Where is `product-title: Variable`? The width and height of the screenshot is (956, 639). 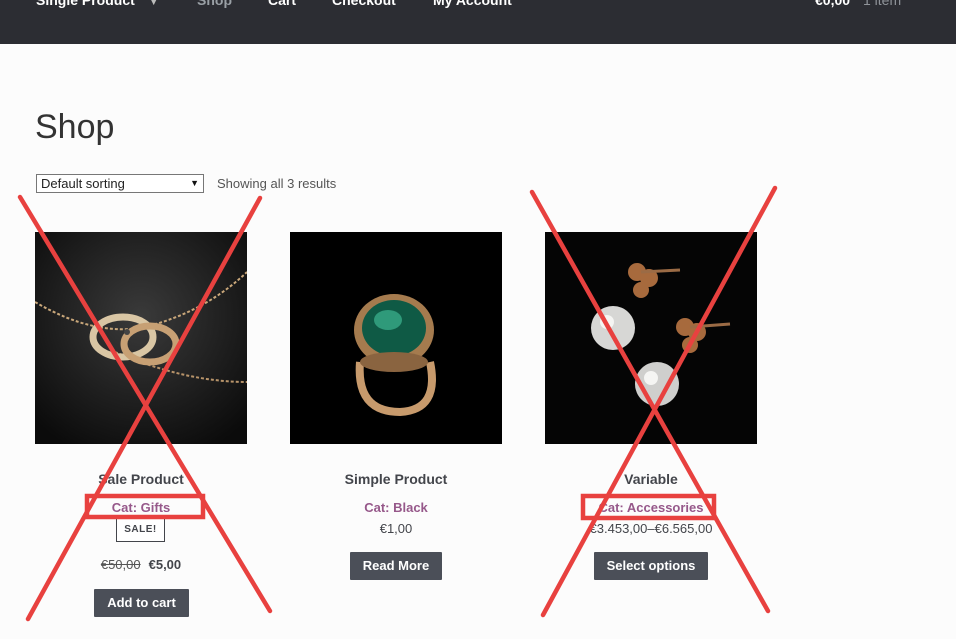
product-title: Variable is located at coordinates (651, 479).